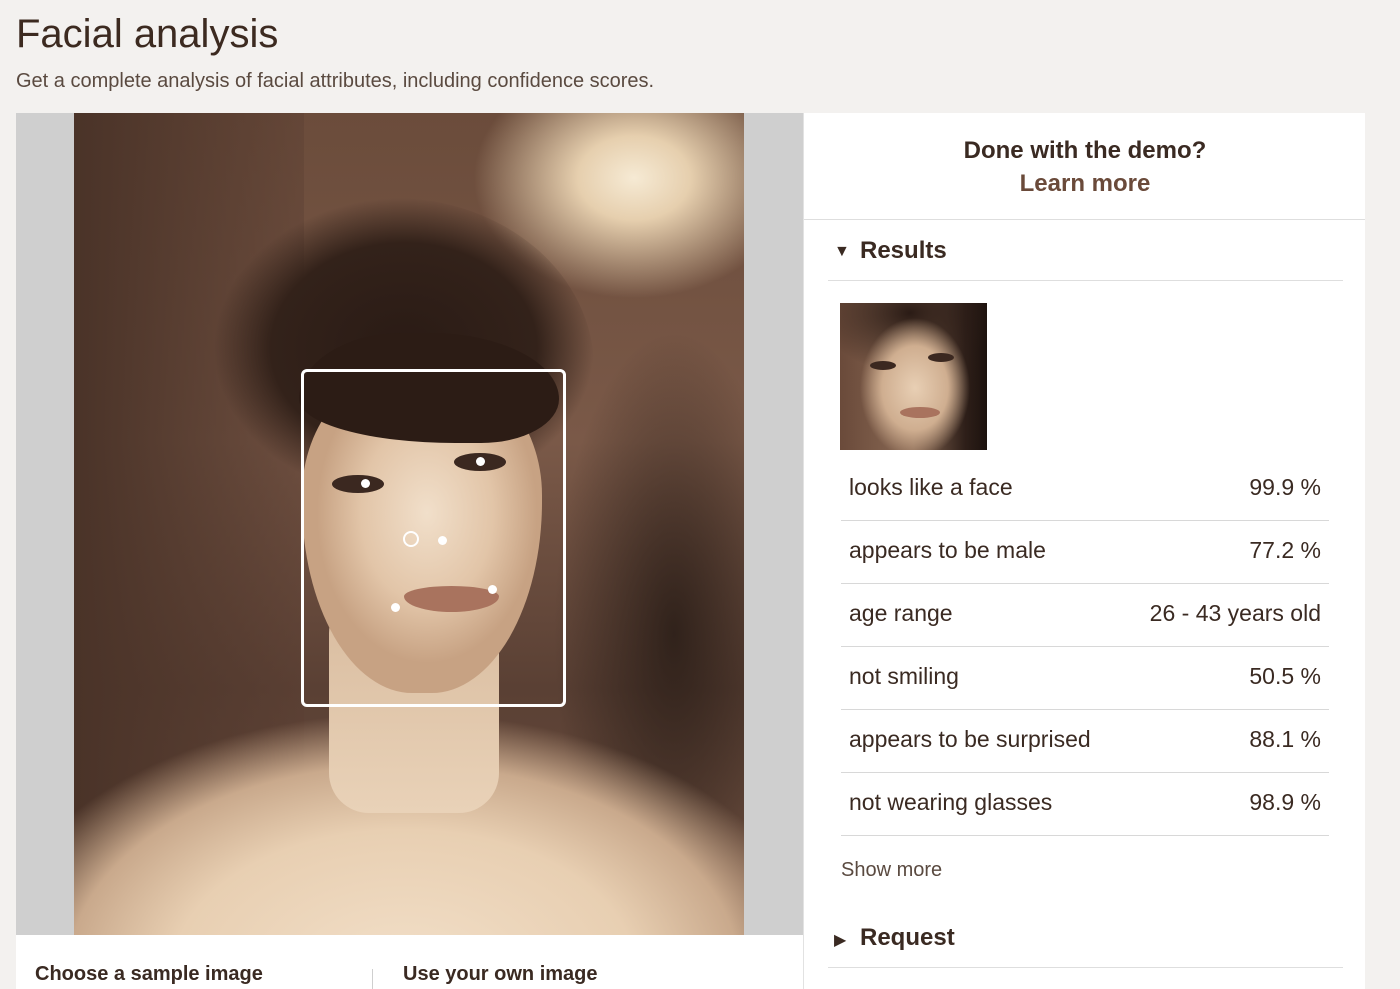 Image resolution: width=1400 pixels, height=989 pixels. What do you see at coordinates (840, 940) in the screenshot?
I see `caret-right-icon: ▶` at bounding box center [840, 940].